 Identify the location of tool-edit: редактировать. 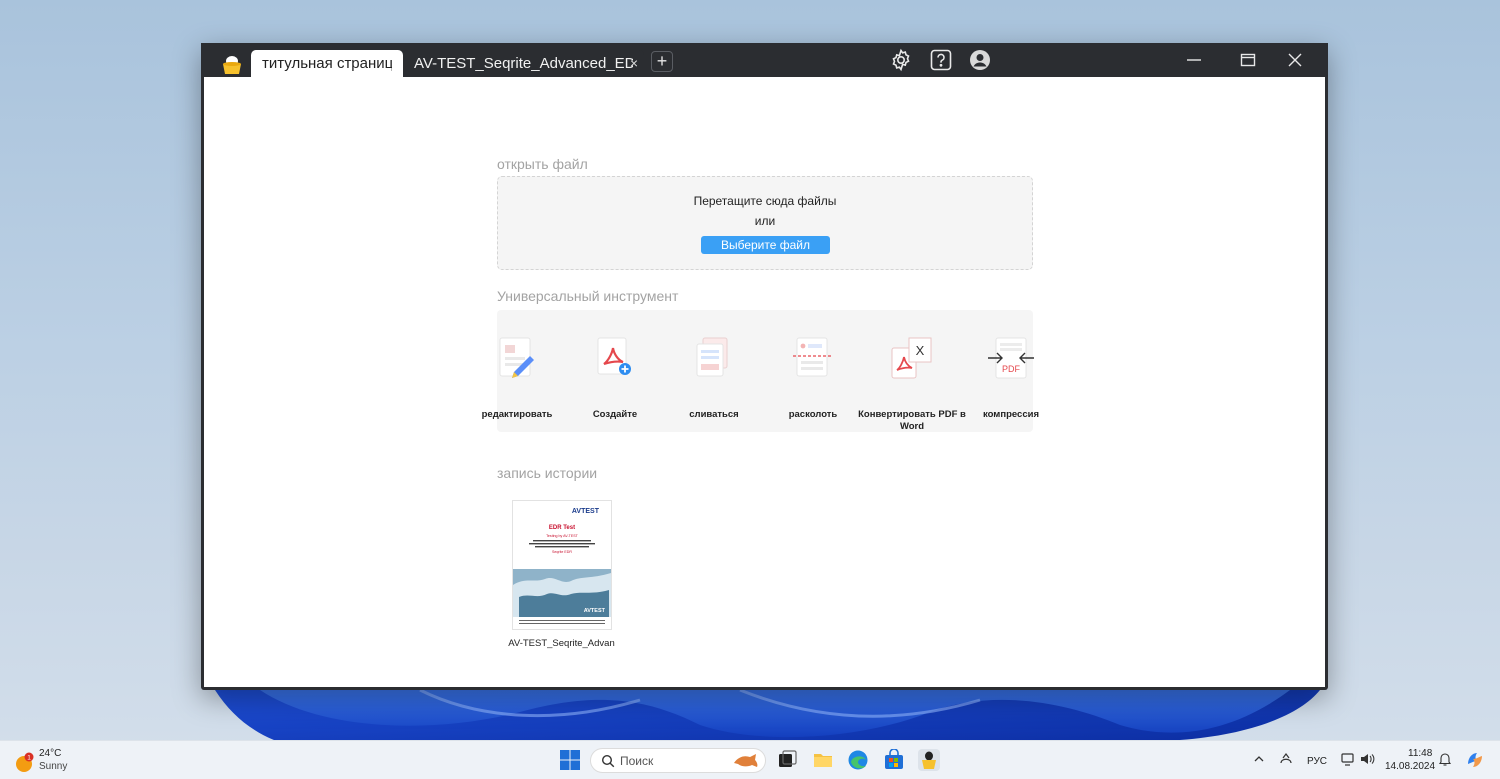
(517, 374).